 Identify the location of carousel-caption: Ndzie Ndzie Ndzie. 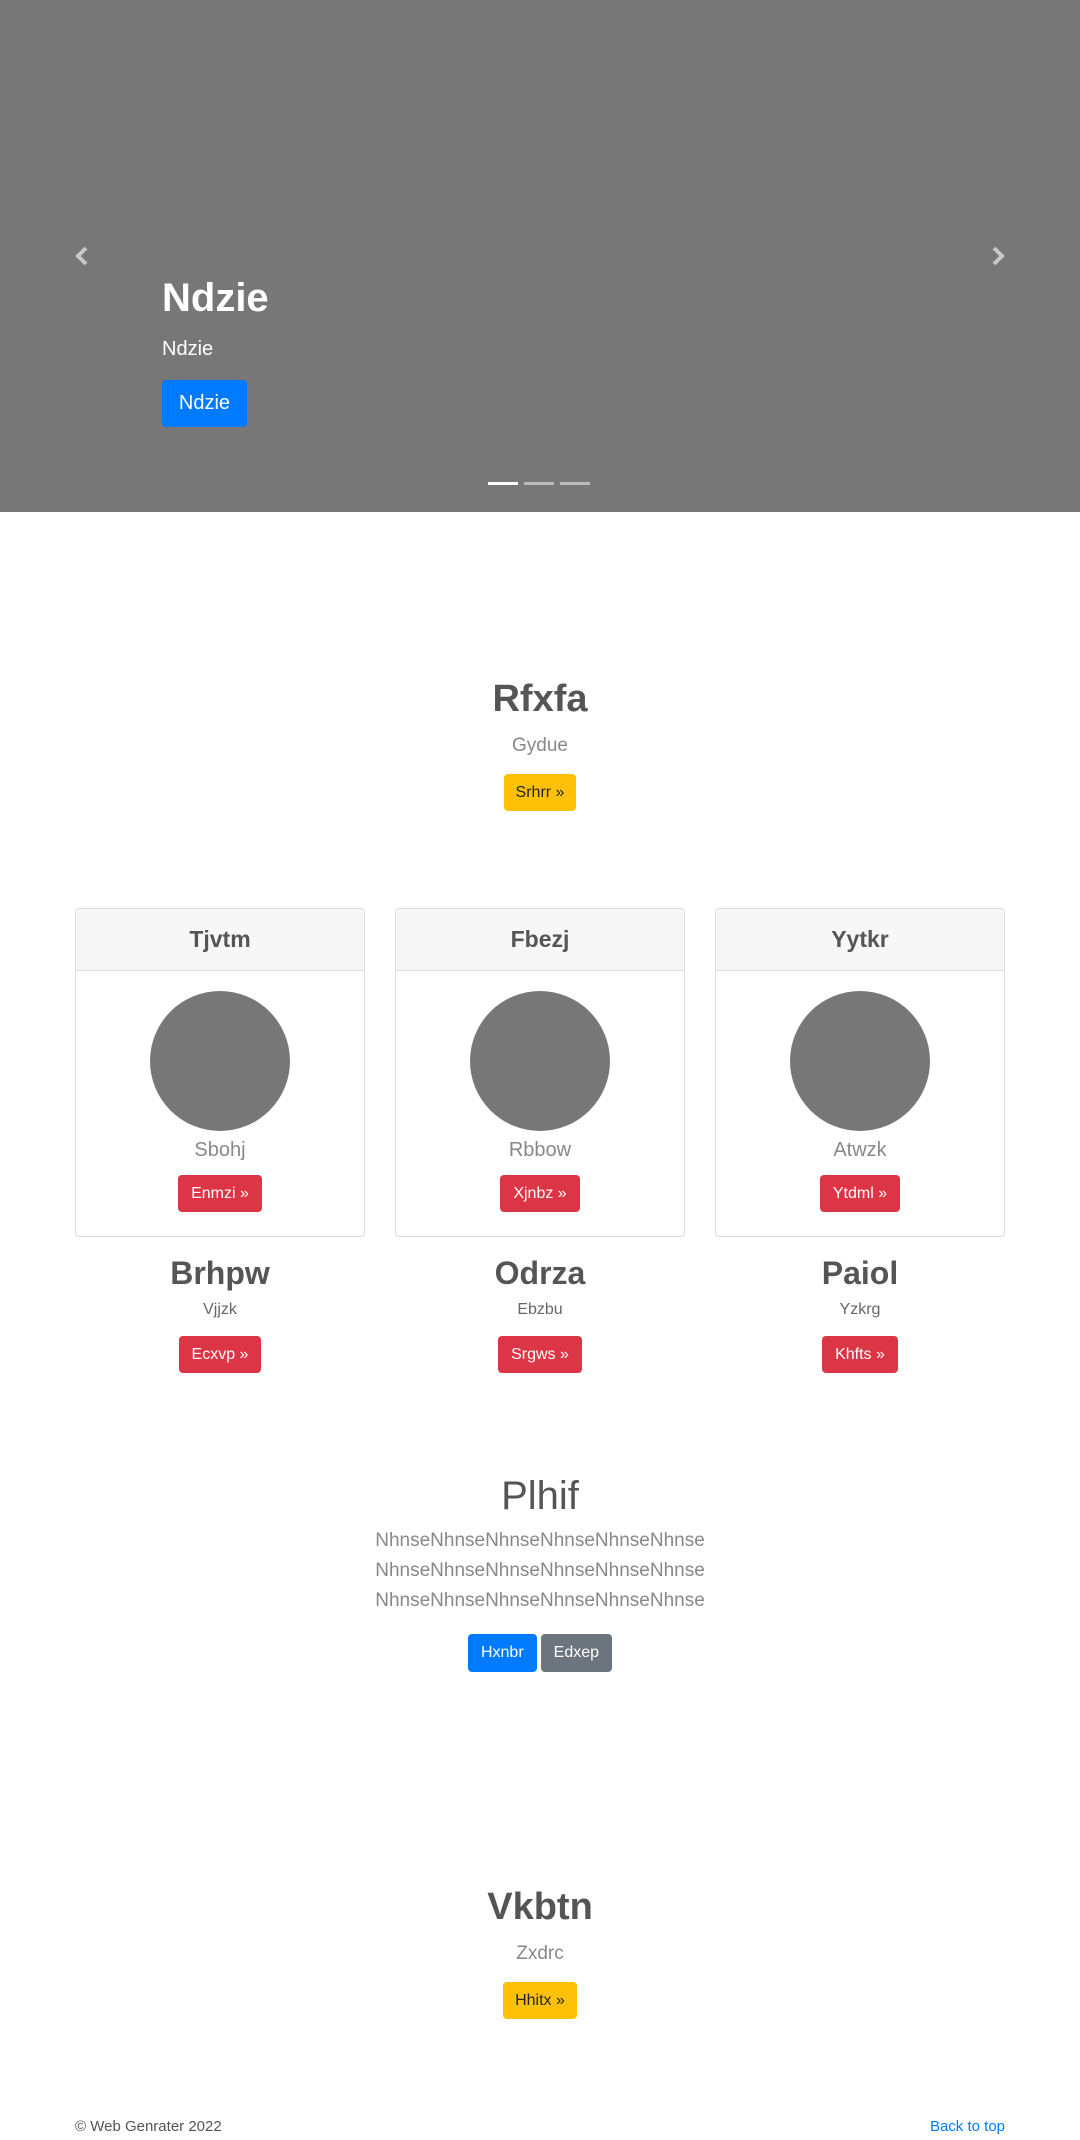
(215, 349).